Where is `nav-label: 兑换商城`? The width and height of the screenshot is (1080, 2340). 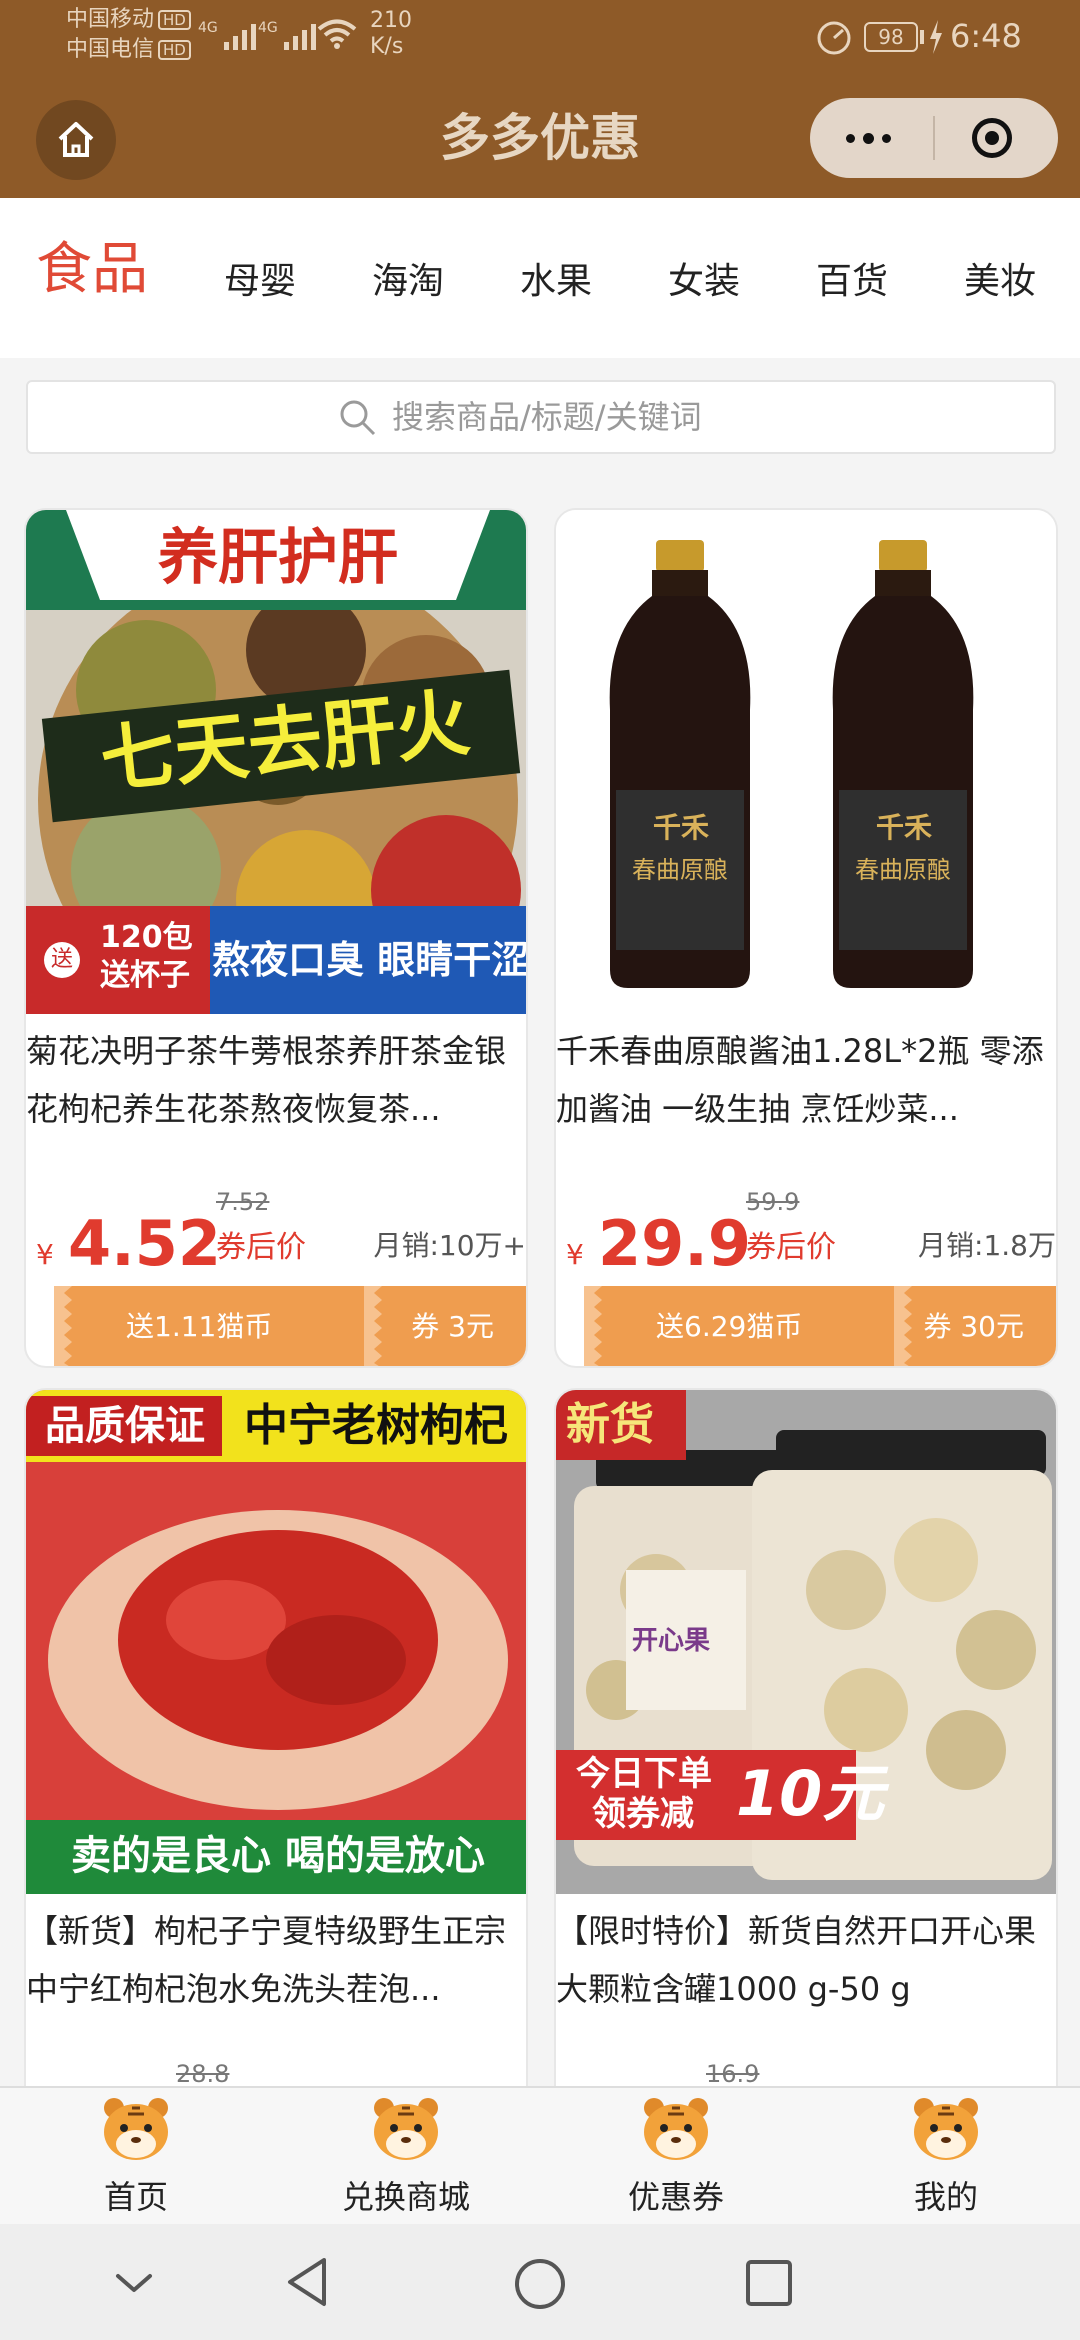 nav-label: 兑换商城 is located at coordinates (405, 2197).